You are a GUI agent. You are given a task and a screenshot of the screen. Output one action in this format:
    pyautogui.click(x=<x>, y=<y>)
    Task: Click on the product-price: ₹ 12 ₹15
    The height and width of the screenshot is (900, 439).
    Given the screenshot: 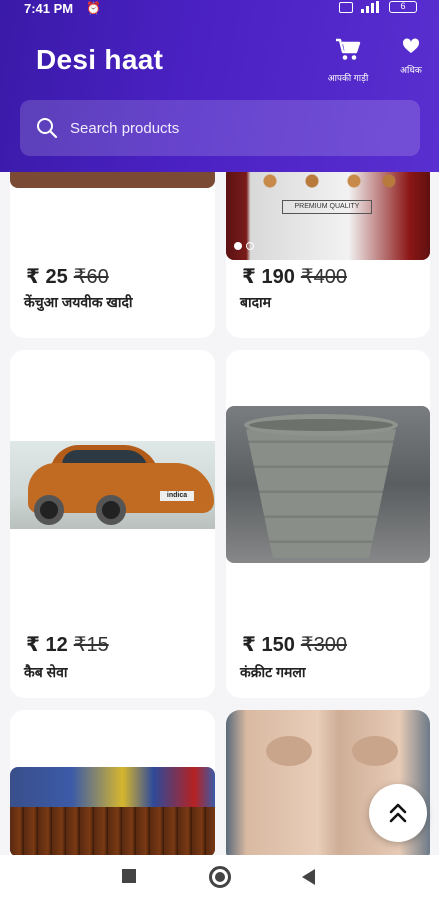 What is the action you would take?
    pyautogui.click(x=67, y=644)
    